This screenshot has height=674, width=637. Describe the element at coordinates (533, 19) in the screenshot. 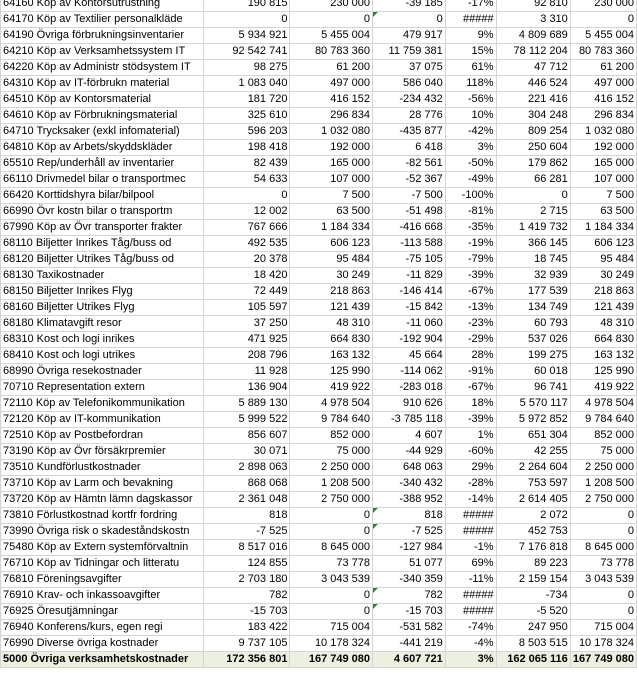

I see `prev-year-cell: 3 310` at that location.